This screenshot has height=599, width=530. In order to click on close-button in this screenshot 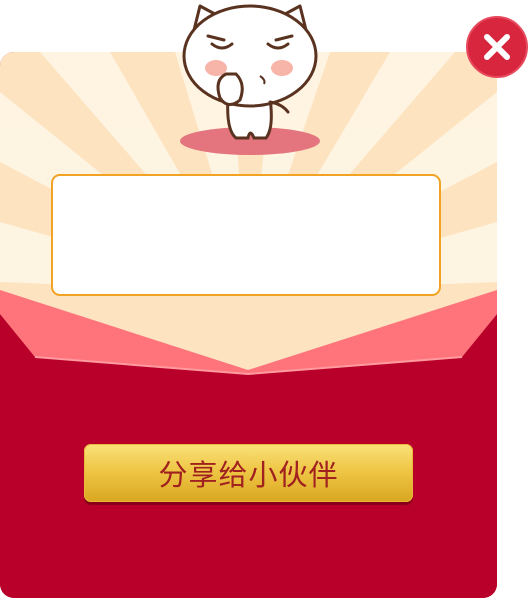, I will do `click(497, 47)`.